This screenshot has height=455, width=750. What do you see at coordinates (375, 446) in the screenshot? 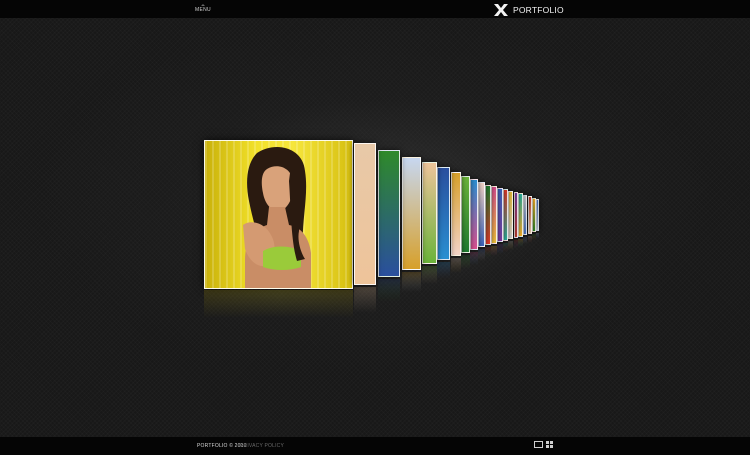
I see `footer-bar: PORTFOLIO © 2010 PRIVACY POLICY` at bounding box center [375, 446].